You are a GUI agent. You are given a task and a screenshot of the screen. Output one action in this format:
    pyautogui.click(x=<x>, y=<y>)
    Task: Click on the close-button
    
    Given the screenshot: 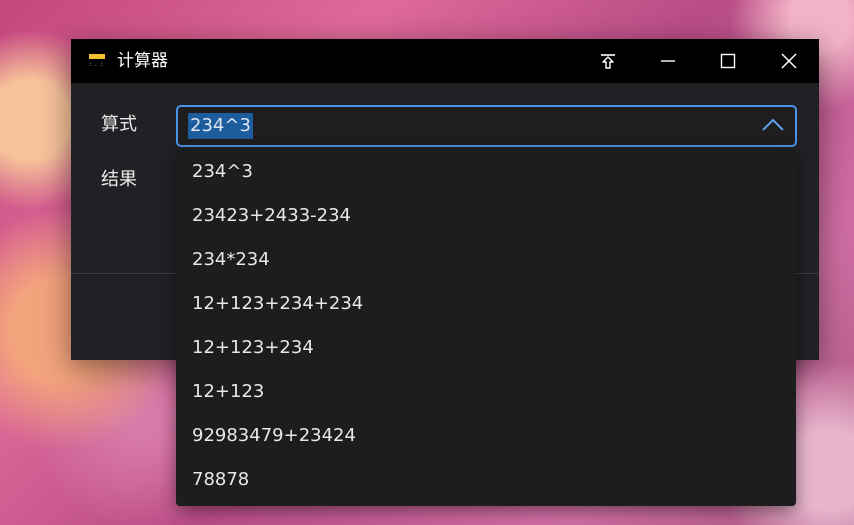 What is the action you would take?
    pyautogui.click(x=789, y=61)
    